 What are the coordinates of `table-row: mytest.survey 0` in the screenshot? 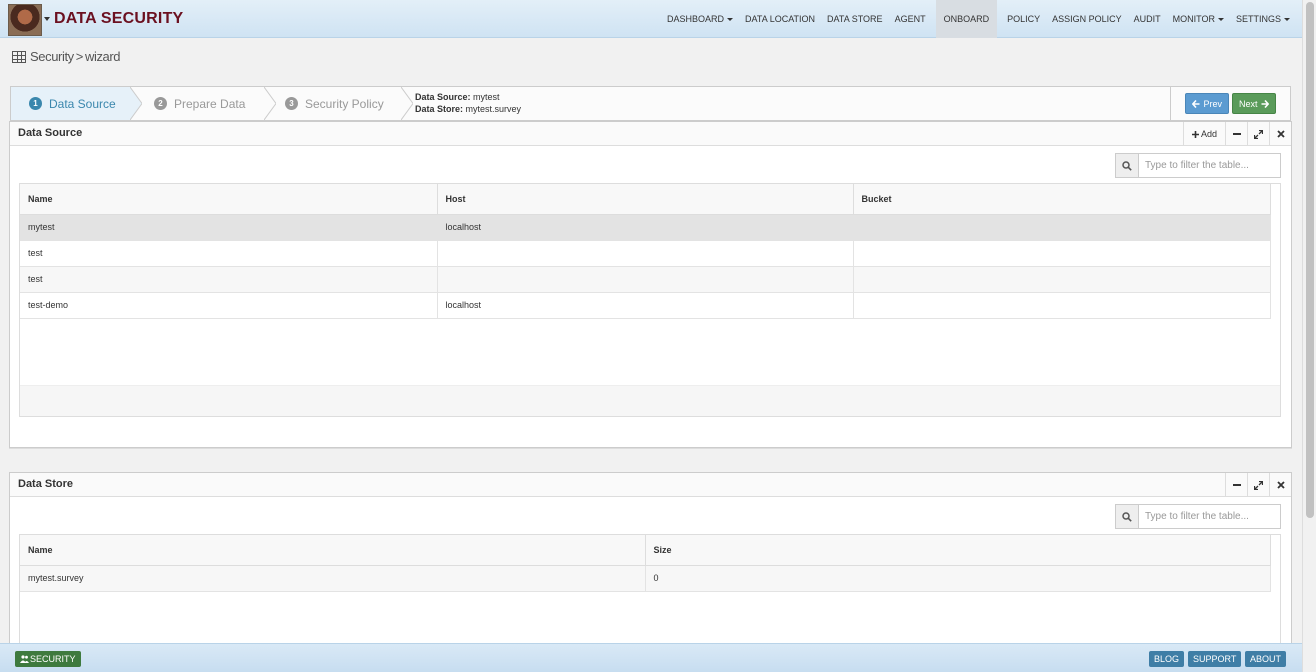 It's located at (645, 578).